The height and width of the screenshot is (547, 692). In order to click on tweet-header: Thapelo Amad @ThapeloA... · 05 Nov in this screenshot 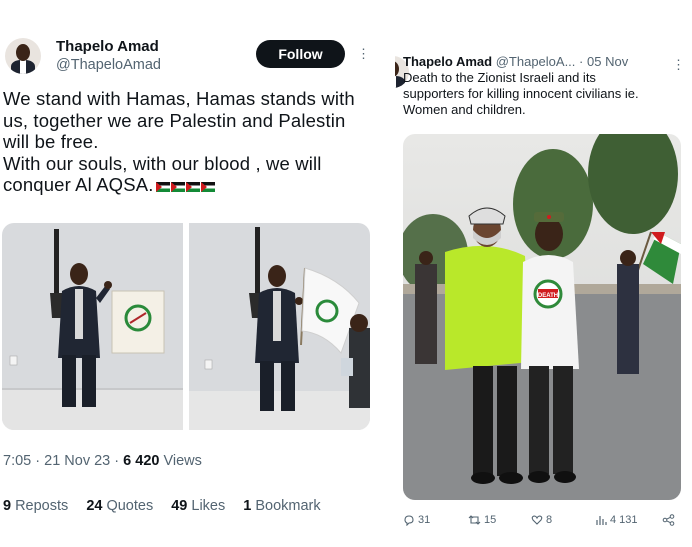, I will do `click(515, 61)`.